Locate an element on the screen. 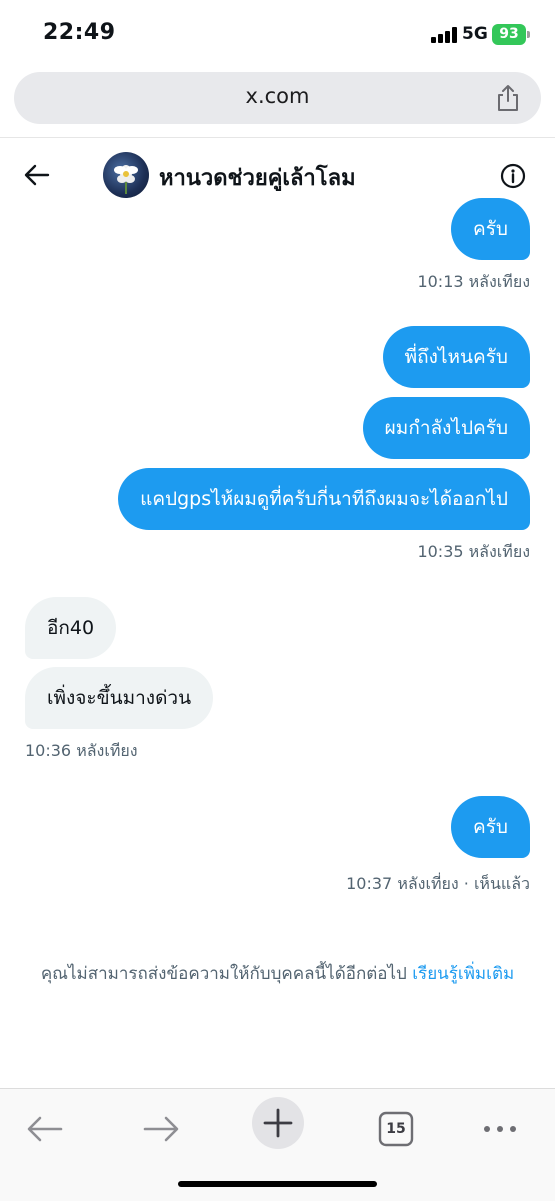  more-icon is located at coordinates (500, 1129).